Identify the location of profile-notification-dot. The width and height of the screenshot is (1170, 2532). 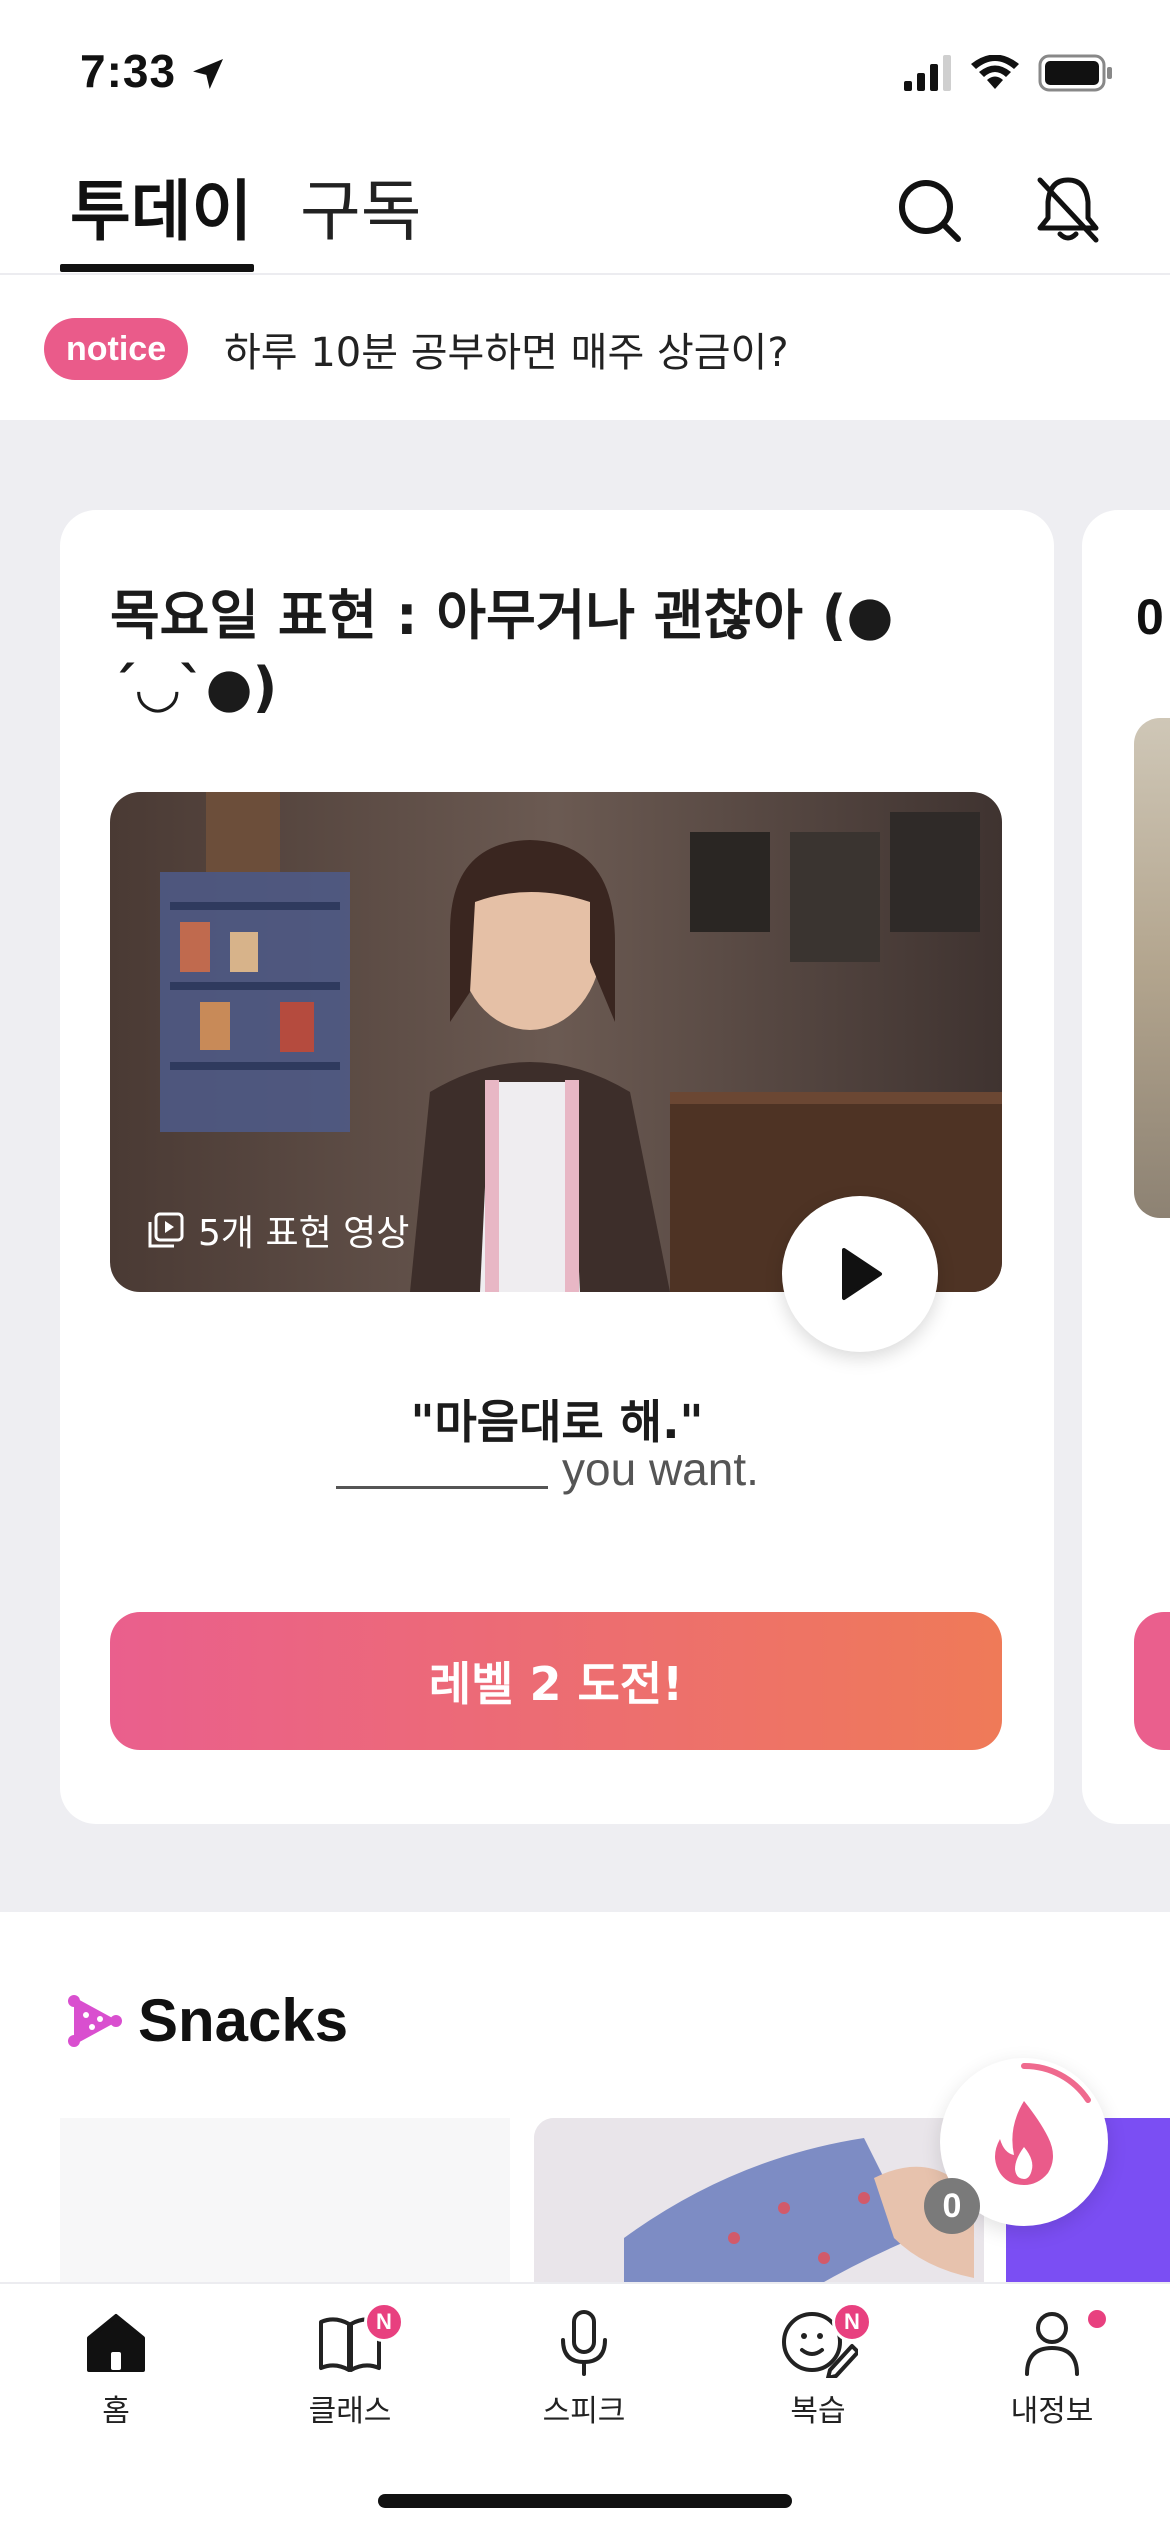
(1097, 2319).